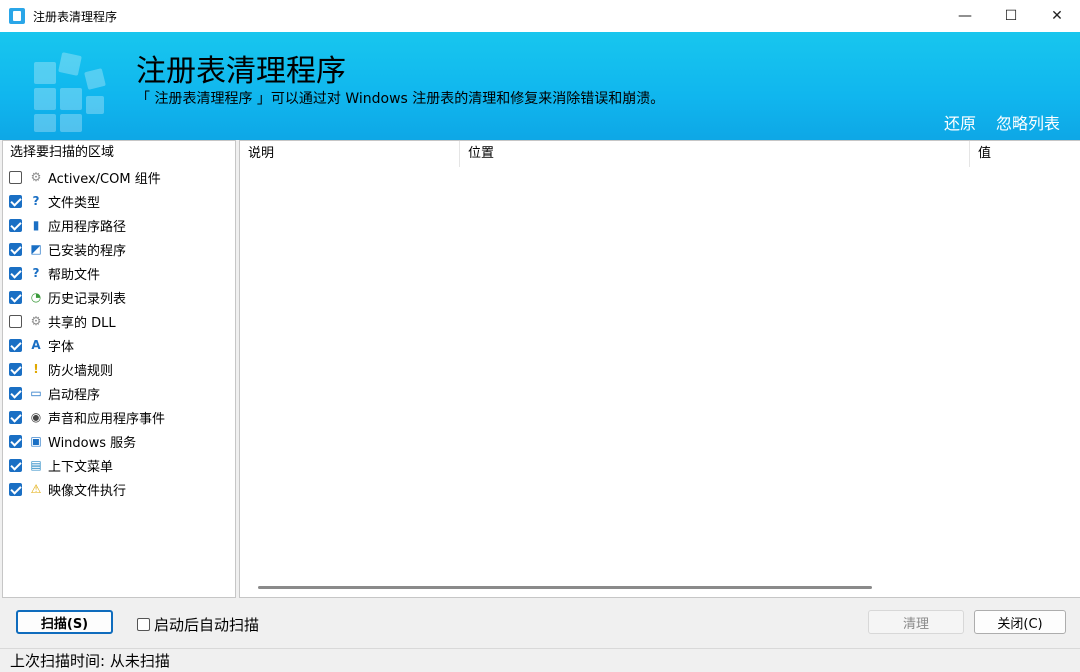 This screenshot has height=672, width=1080. Describe the element at coordinates (92, 443) in the screenshot. I see `scan-area-label: Windows 服务` at that location.